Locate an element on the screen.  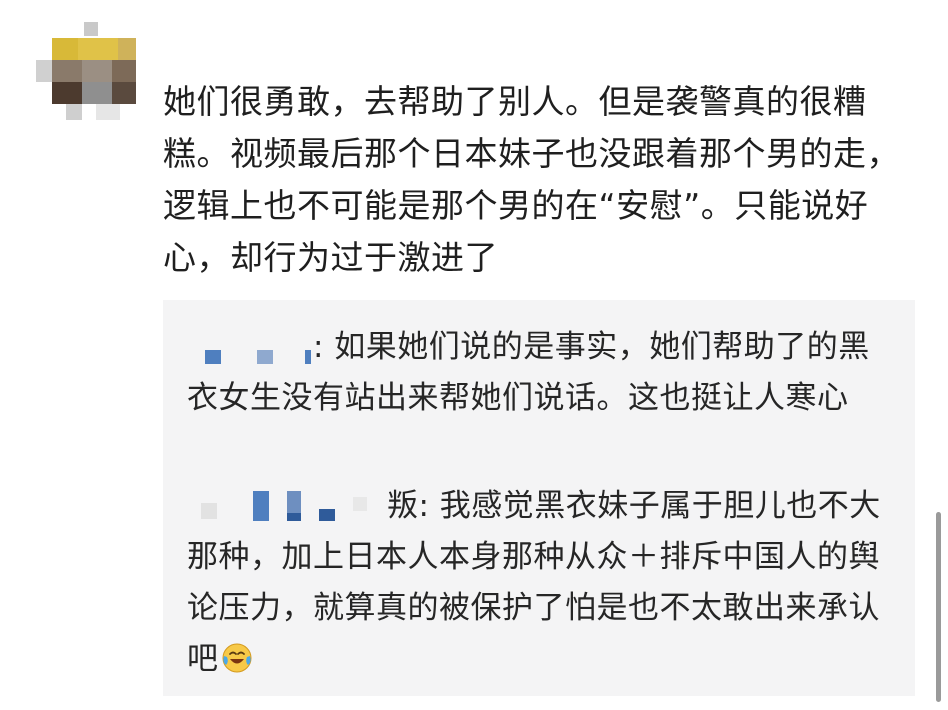
reply-username-suffix: 叛: is located at coordinates (408, 506).